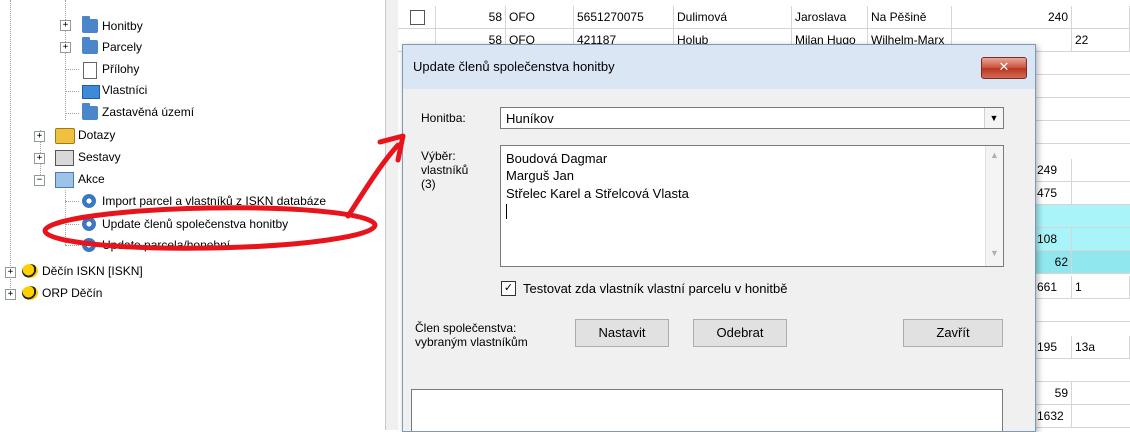 The image size is (1130, 432). What do you see at coordinates (597, 193) in the screenshot?
I see `owner-line: Střelec Karel a Střelcová Vlasta` at bounding box center [597, 193].